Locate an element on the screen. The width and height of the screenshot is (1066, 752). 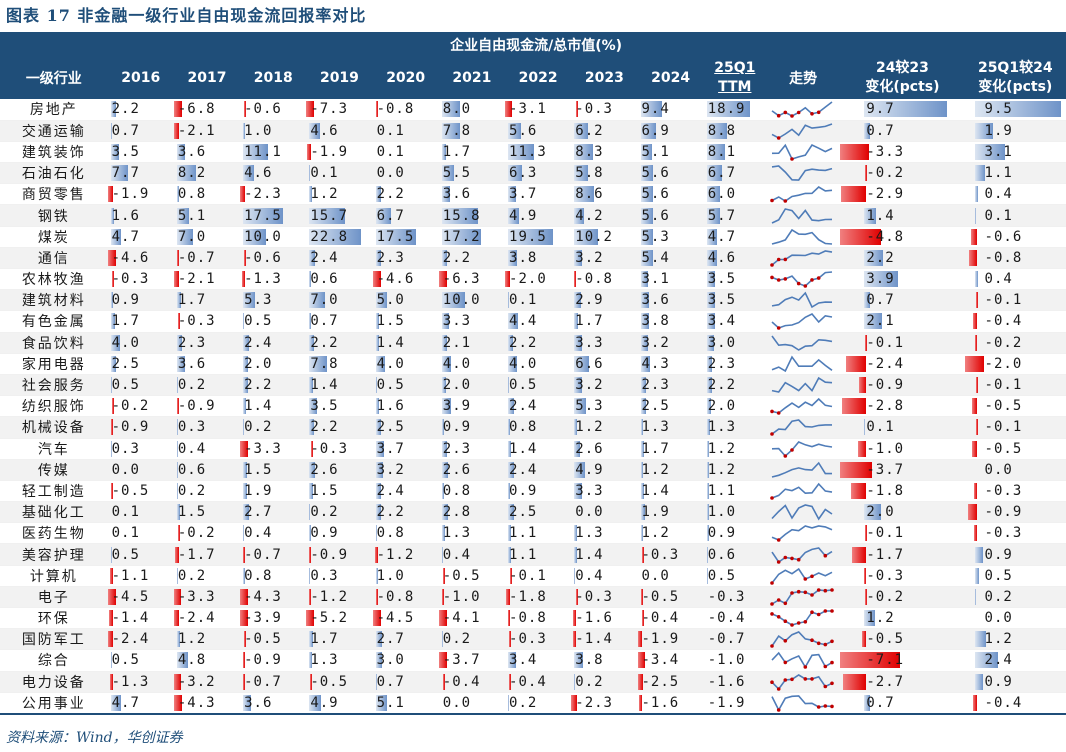
value-cell: 5.6 is located at coordinates (671, 216).